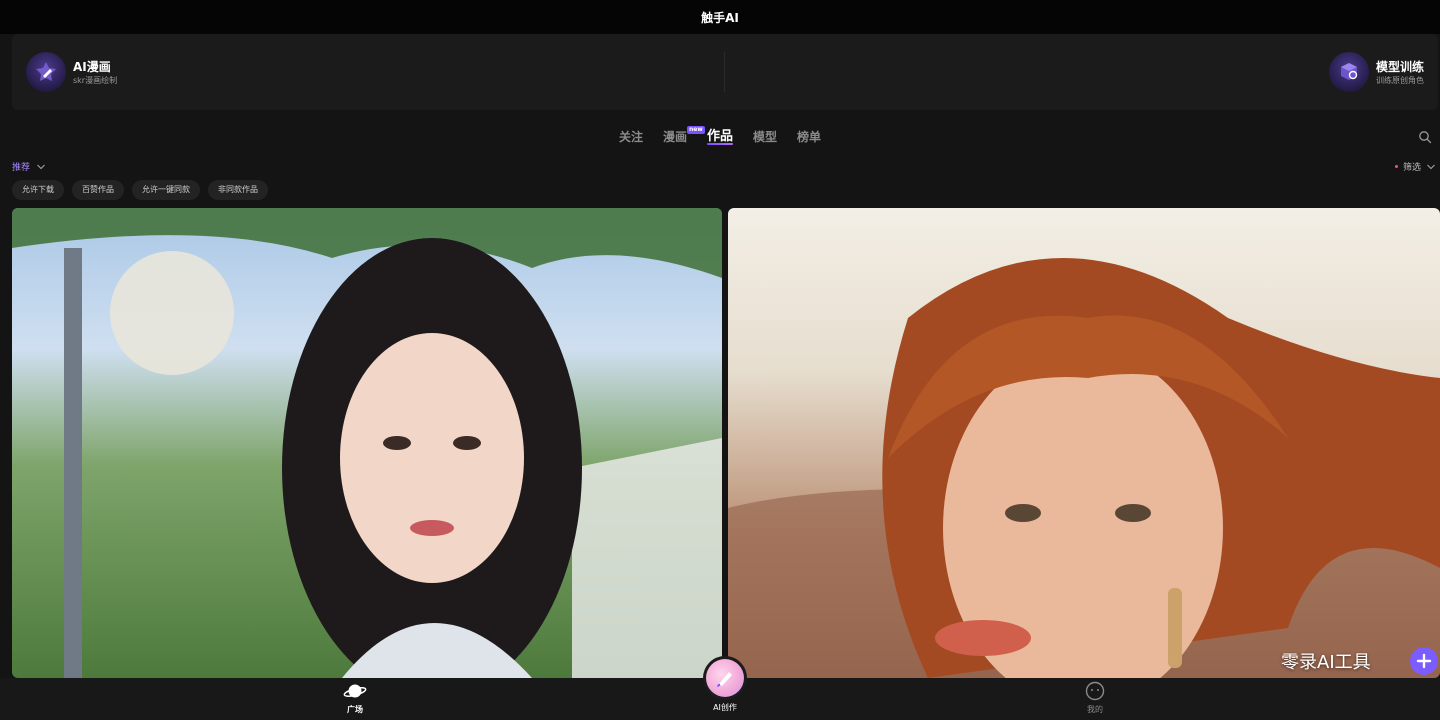 Image resolution: width=1440 pixels, height=720 pixels. I want to click on ai-create-button, so click(725, 678).